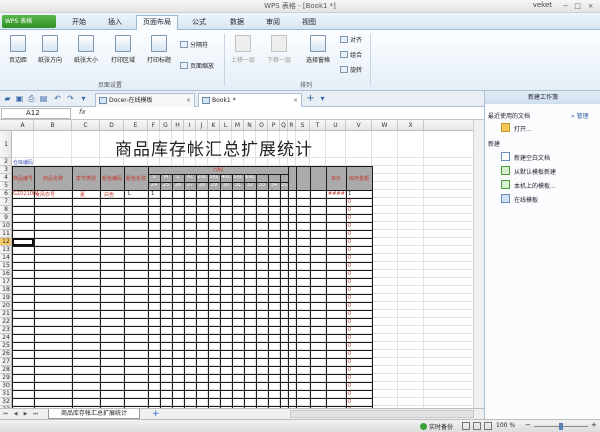 The width and height of the screenshot is (600, 432). What do you see at coordinates (53, 125) in the screenshot?
I see `column-header-b: B` at bounding box center [53, 125].